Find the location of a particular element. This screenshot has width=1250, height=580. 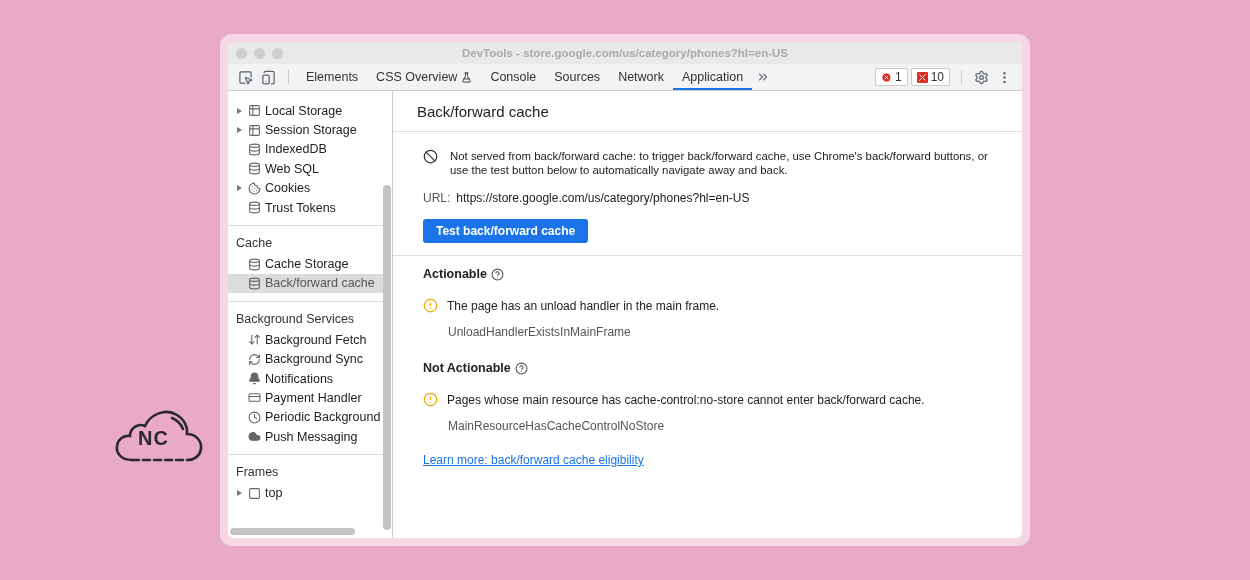

sidebar-item: IndexedDB is located at coordinates (305, 149).